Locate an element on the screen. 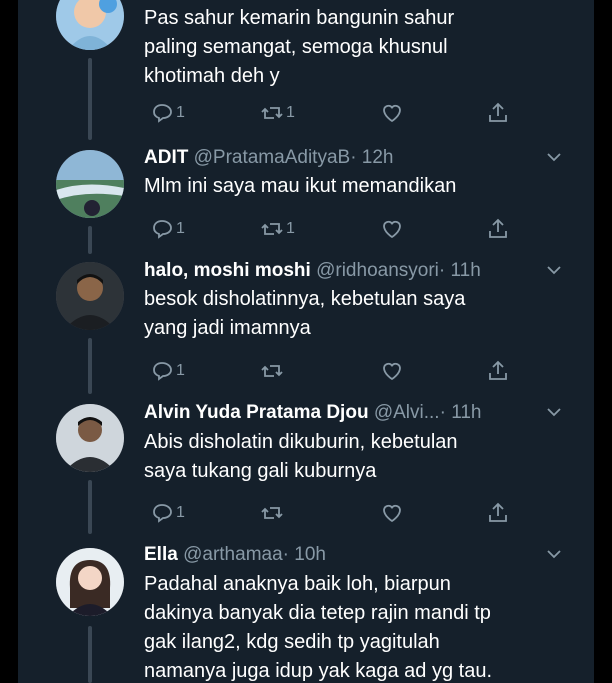 This screenshot has height=683, width=612. tweet-header: Alvin Yuda Pratama Djou @Alvi...· 11h is located at coordinates (364, 413).